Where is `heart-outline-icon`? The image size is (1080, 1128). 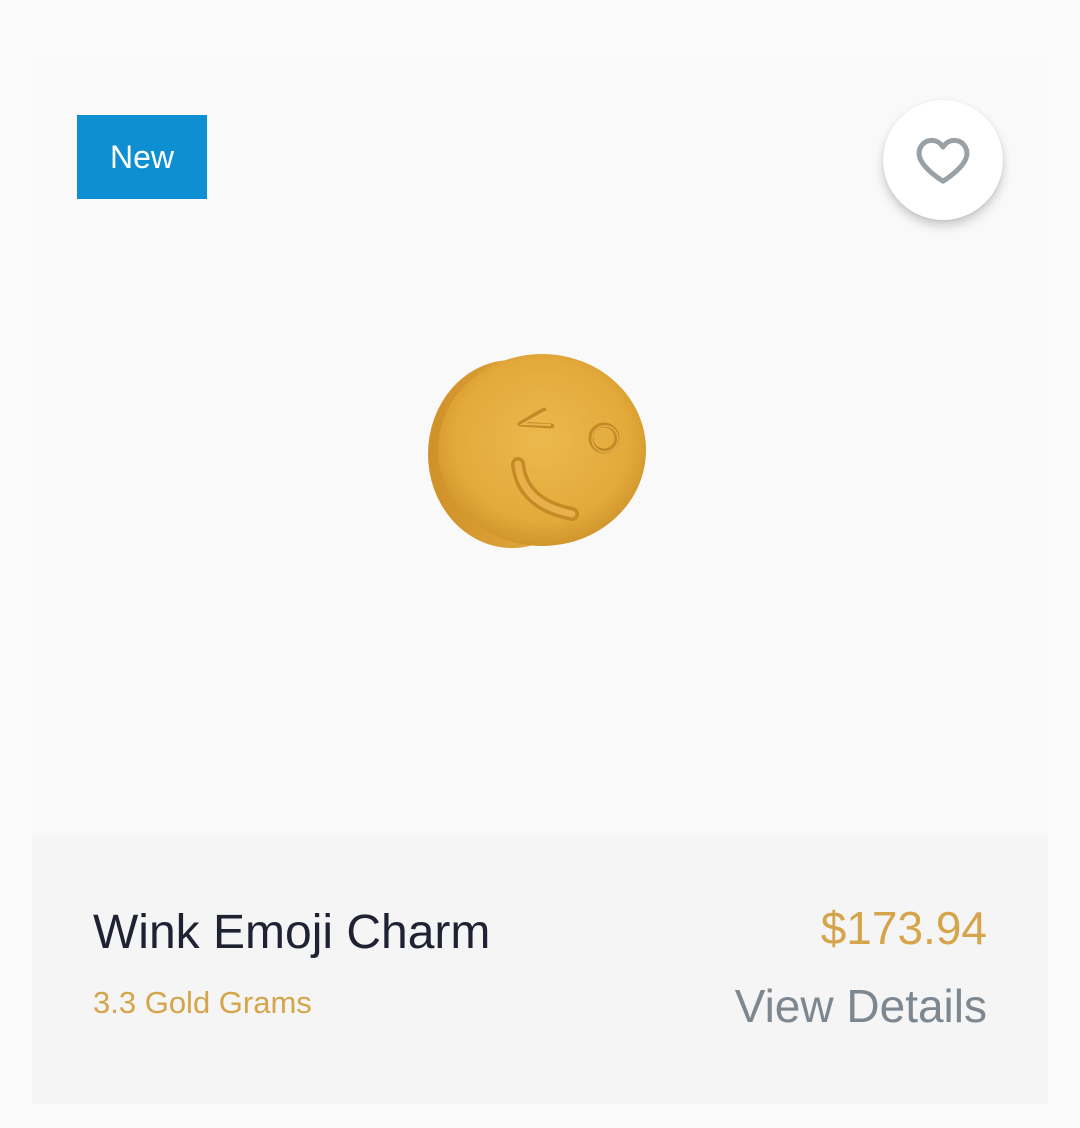 heart-outline-icon is located at coordinates (943, 160).